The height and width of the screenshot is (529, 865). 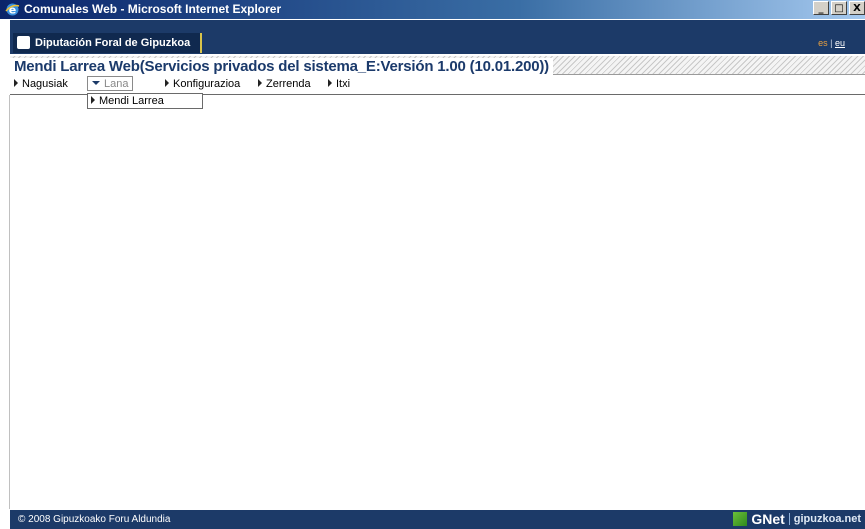 What do you see at coordinates (437, 26) in the screenshot?
I see `header-band` at bounding box center [437, 26].